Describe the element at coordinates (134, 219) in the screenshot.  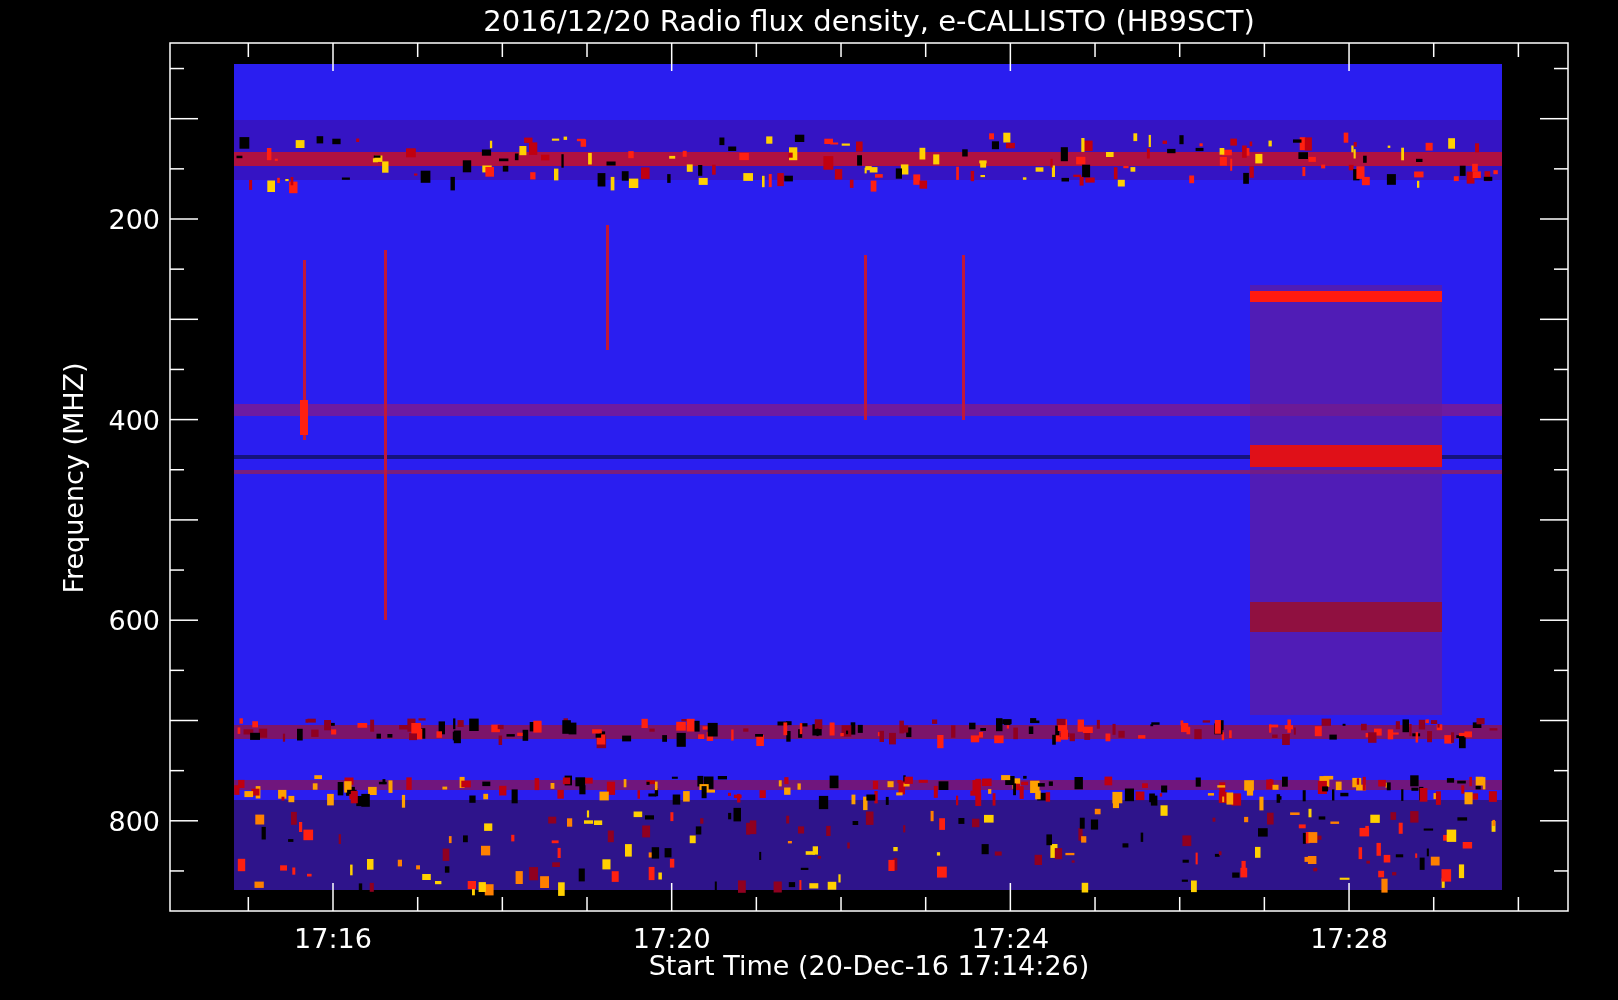
I see `tick-label: 200` at that location.